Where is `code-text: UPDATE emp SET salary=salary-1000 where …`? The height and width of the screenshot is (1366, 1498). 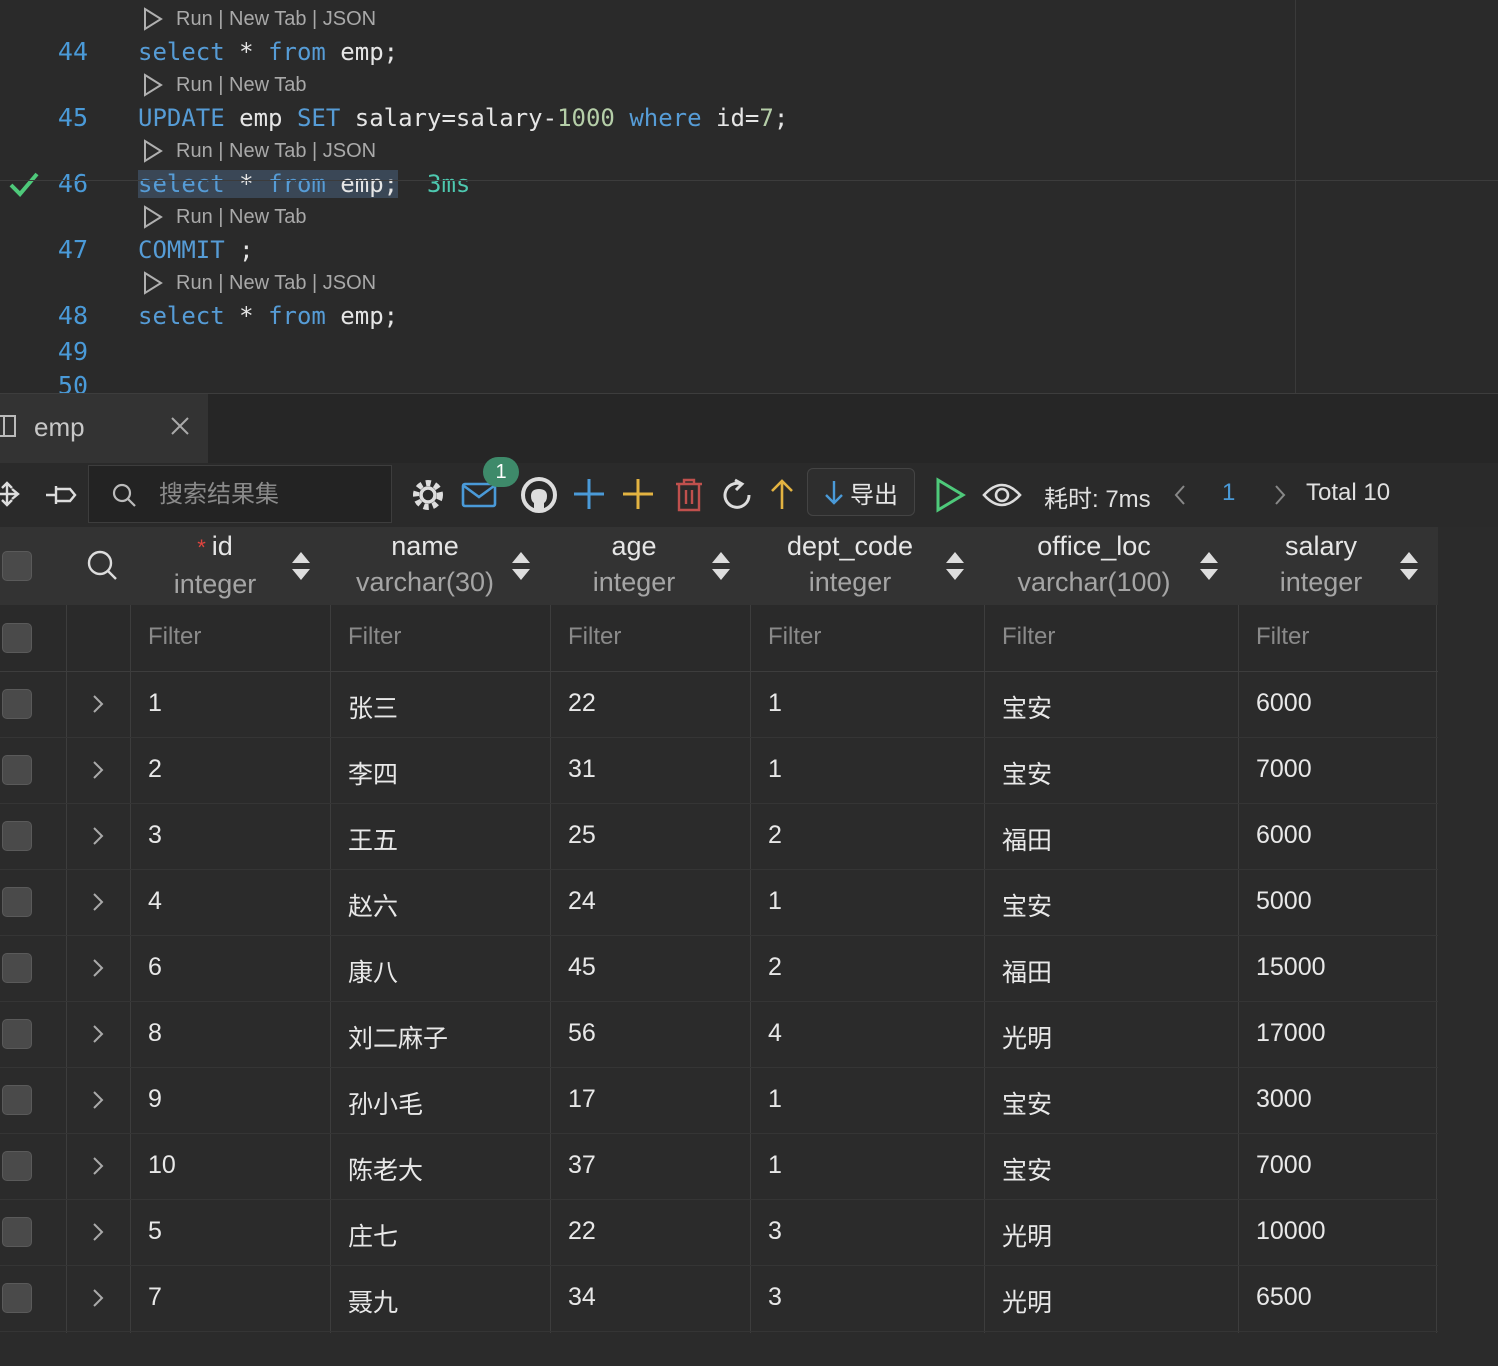 code-text: UPDATE emp SET salary=salary-1000 where … is located at coordinates (463, 118).